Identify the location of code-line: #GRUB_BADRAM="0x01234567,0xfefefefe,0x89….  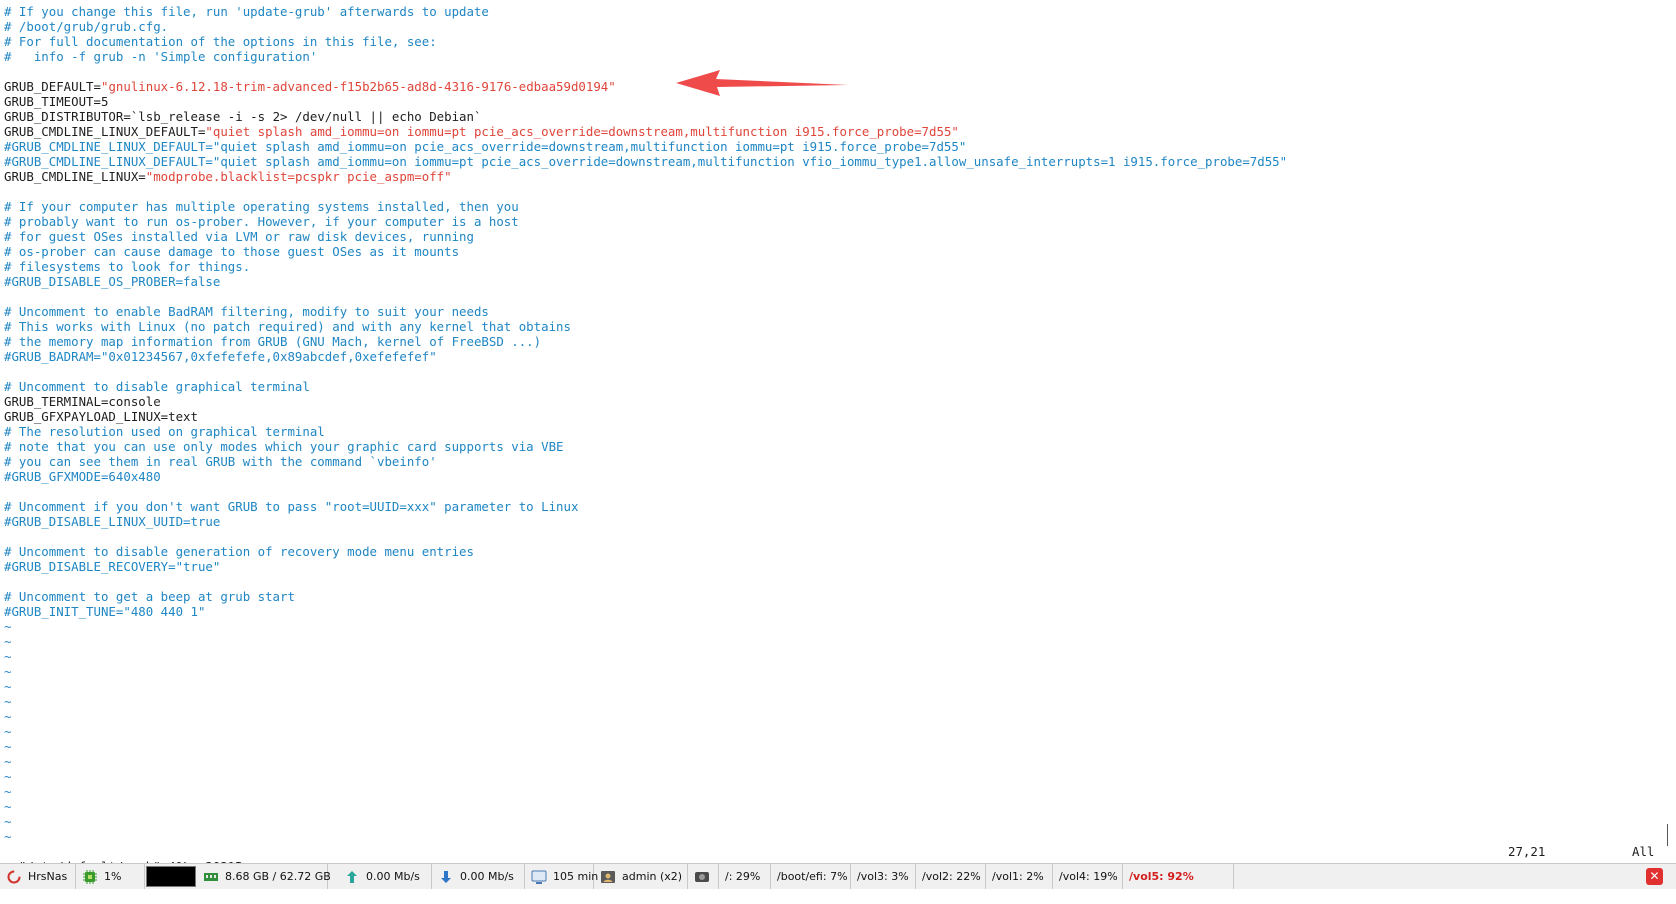
(220, 356).